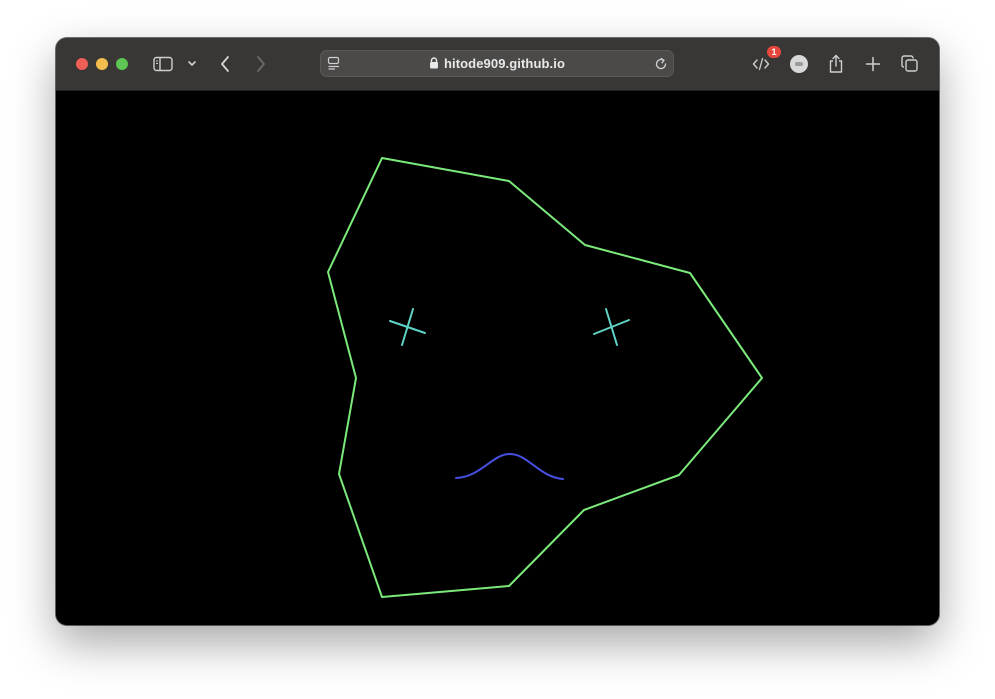 This screenshot has height=699, width=995. What do you see at coordinates (799, 64) in the screenshot?
I see `avatar` at bounding box center [799, 64].